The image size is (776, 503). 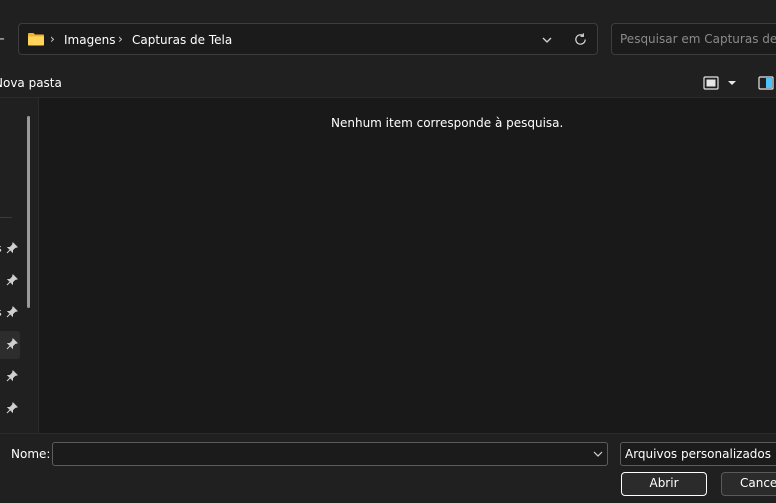 What do you see at coordinates (182, 40) in the screenshot?
I see `breadcrumb-capturas-de-tela: Capturas de Tela` at bounding box center [182, 40].